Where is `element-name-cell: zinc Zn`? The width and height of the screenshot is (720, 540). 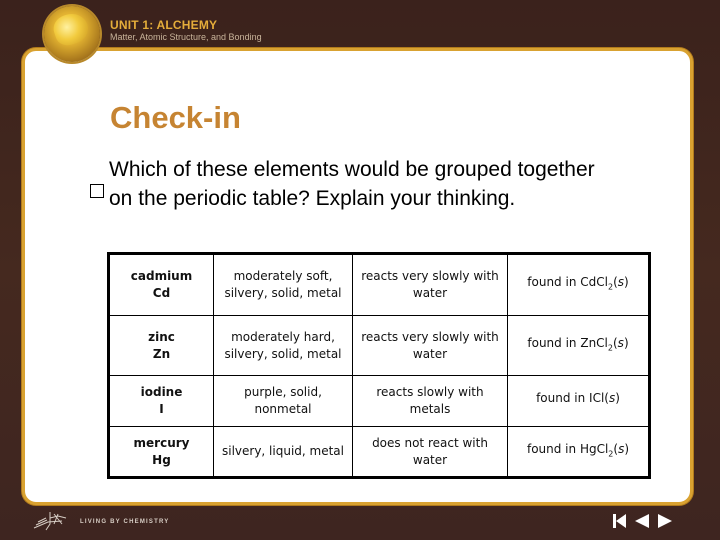 element-name-cell: zinc Zn is located at coordinates (161, 345).